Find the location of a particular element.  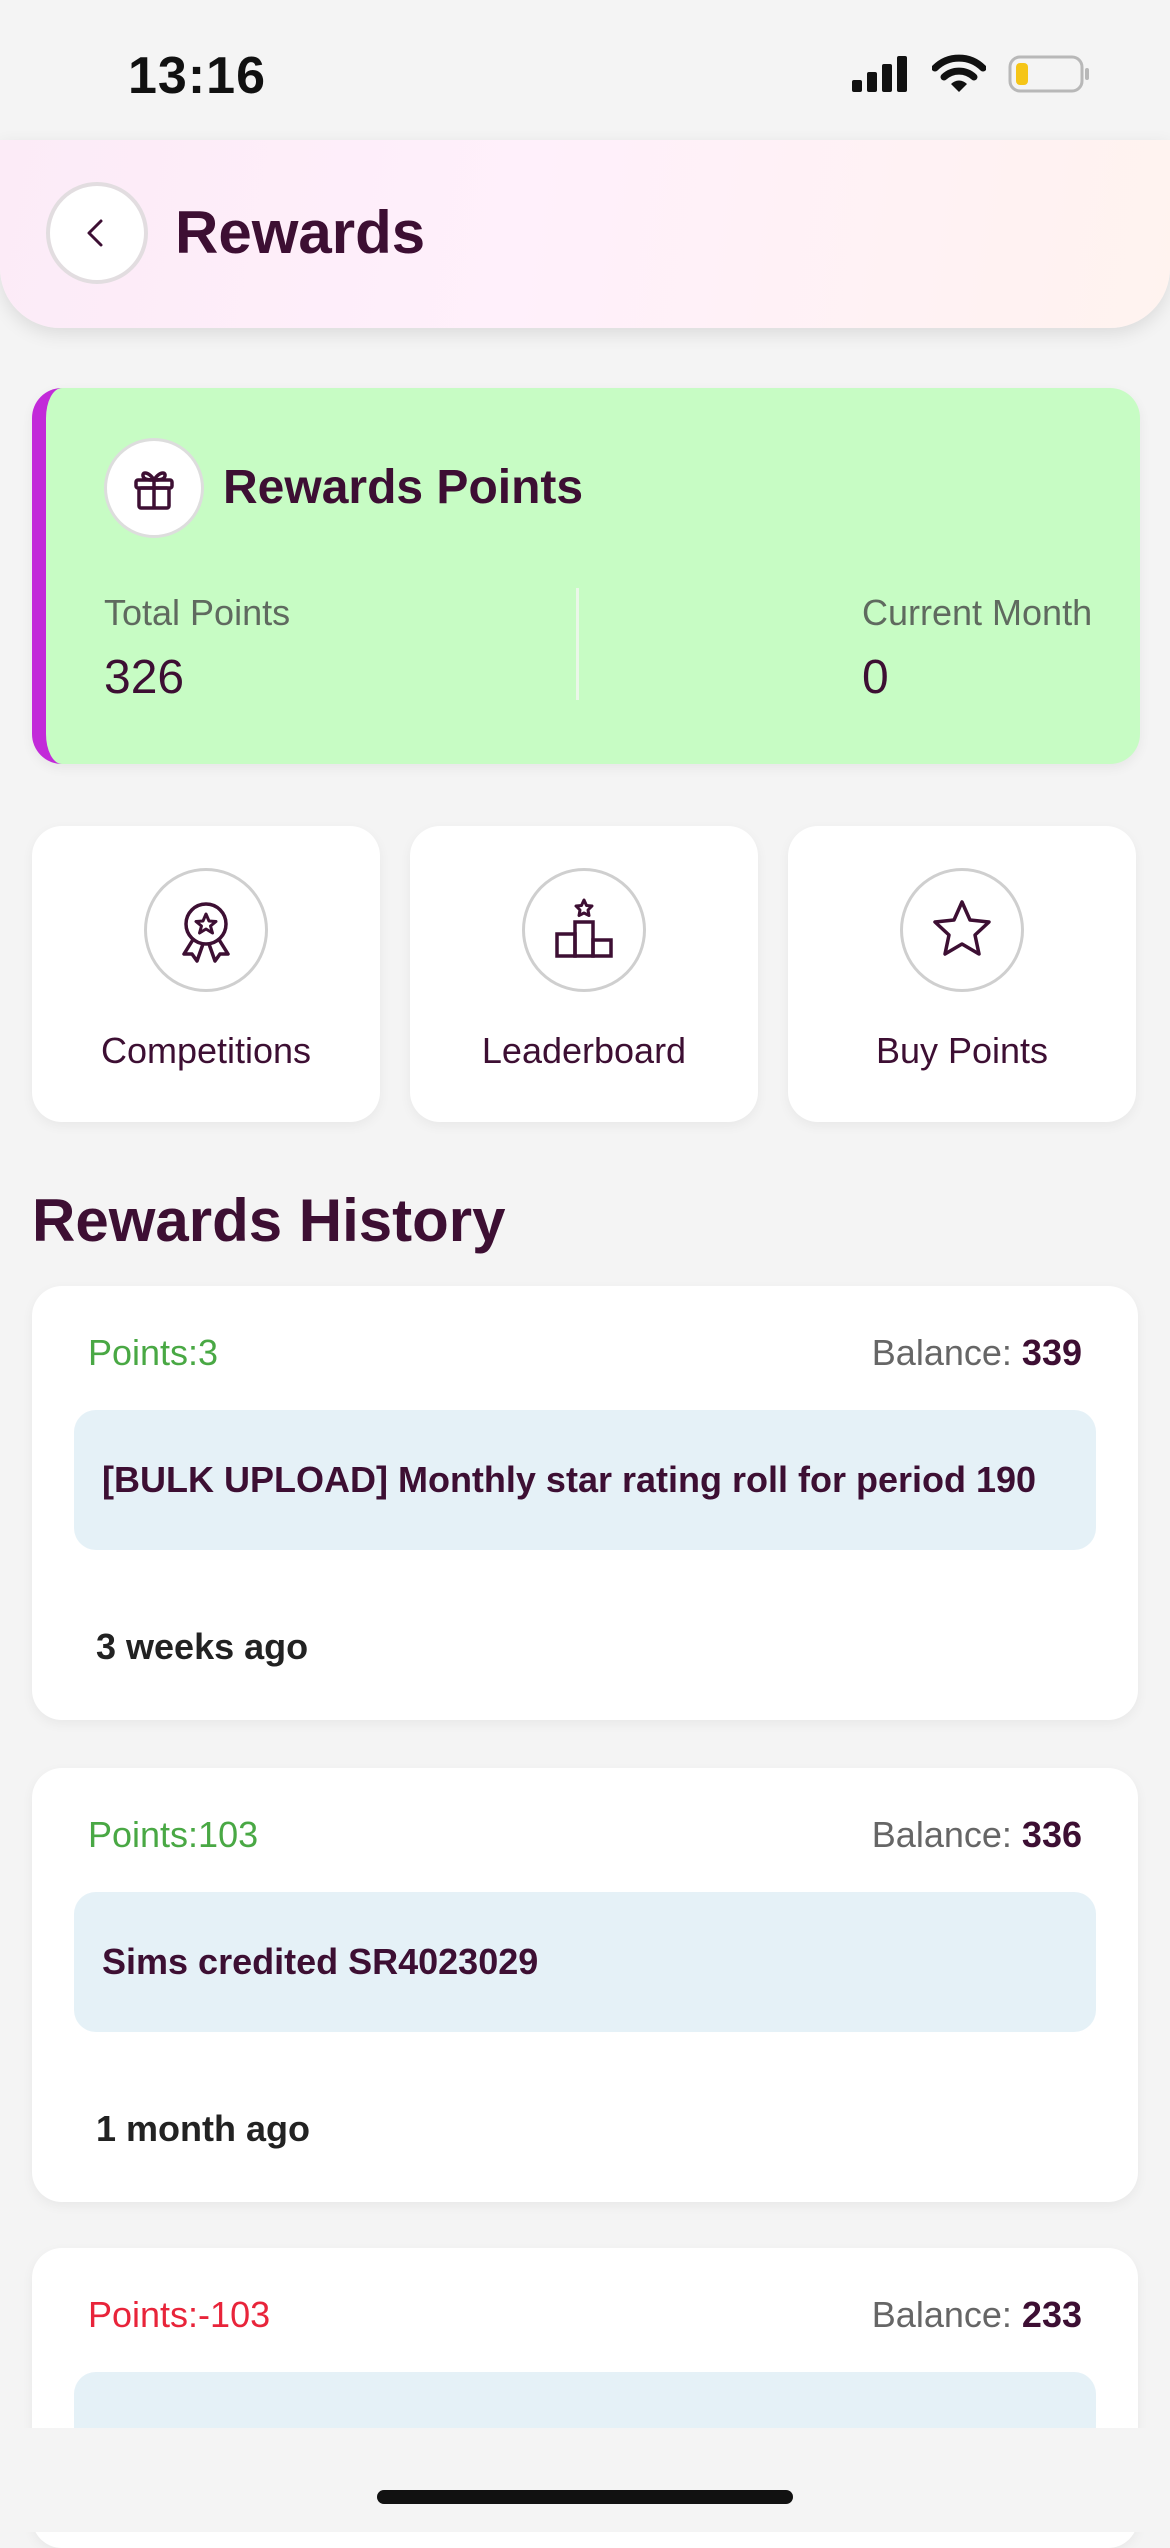

podium-icon is located at coordinates (584, 928).